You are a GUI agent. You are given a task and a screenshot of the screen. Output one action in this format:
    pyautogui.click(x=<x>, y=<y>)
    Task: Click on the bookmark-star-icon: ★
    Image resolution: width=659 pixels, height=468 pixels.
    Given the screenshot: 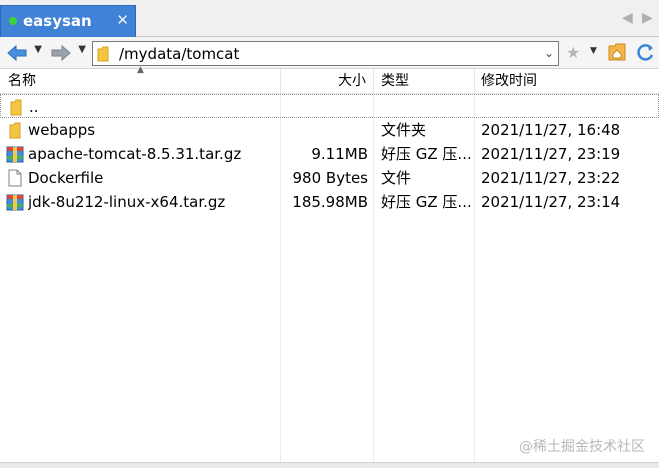 What is the action you would take?
    pyautogui.click(x=573, y=52)
    